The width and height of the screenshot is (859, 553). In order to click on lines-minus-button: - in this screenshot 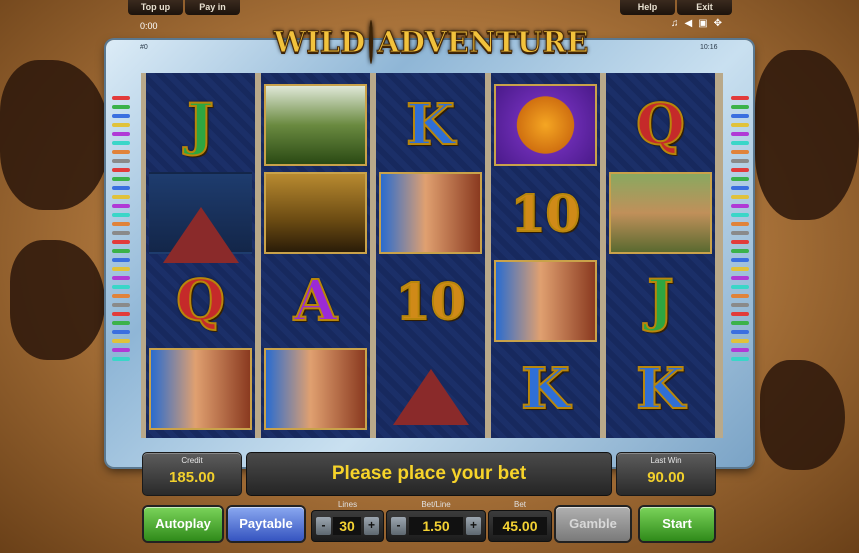, I will do `click(323, 526)`.